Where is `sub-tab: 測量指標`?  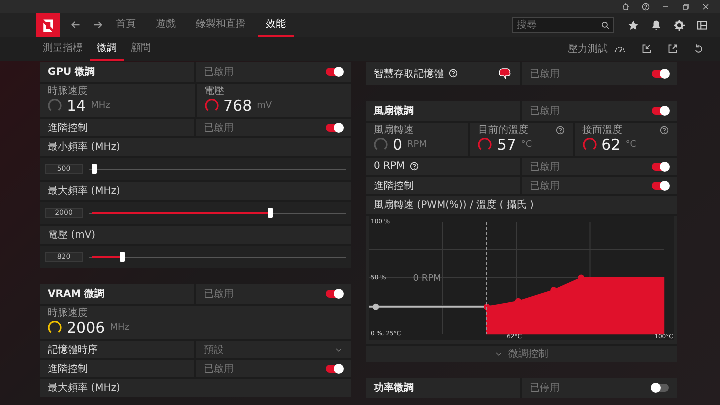
sub-tab: 測量指標 is located at coordinates (63, 49).